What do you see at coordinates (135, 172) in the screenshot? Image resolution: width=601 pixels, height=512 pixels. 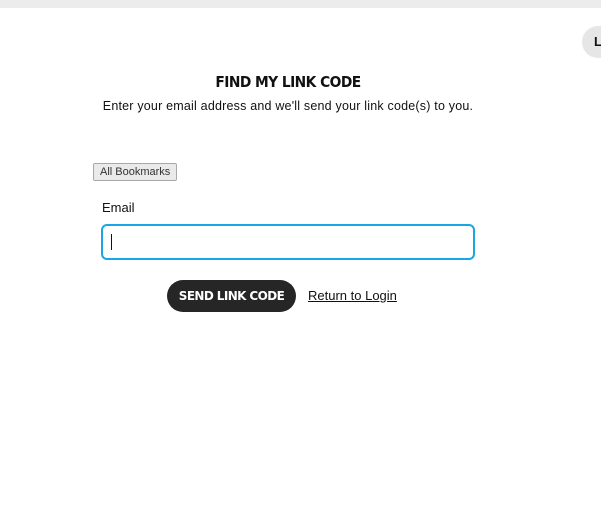 I see `all-bookmarks-button: All Bookmarks` at bounding box center [135, 172].